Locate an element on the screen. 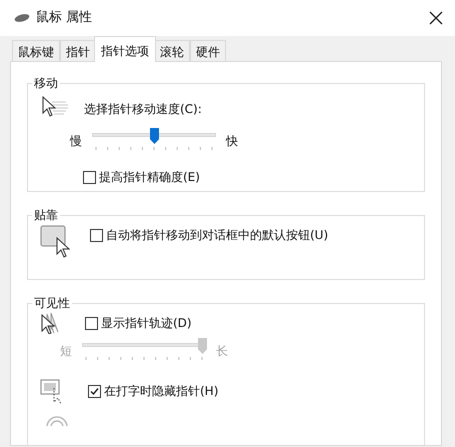  window-title: 鼠标 属性 is located at coordinates (64, 18).